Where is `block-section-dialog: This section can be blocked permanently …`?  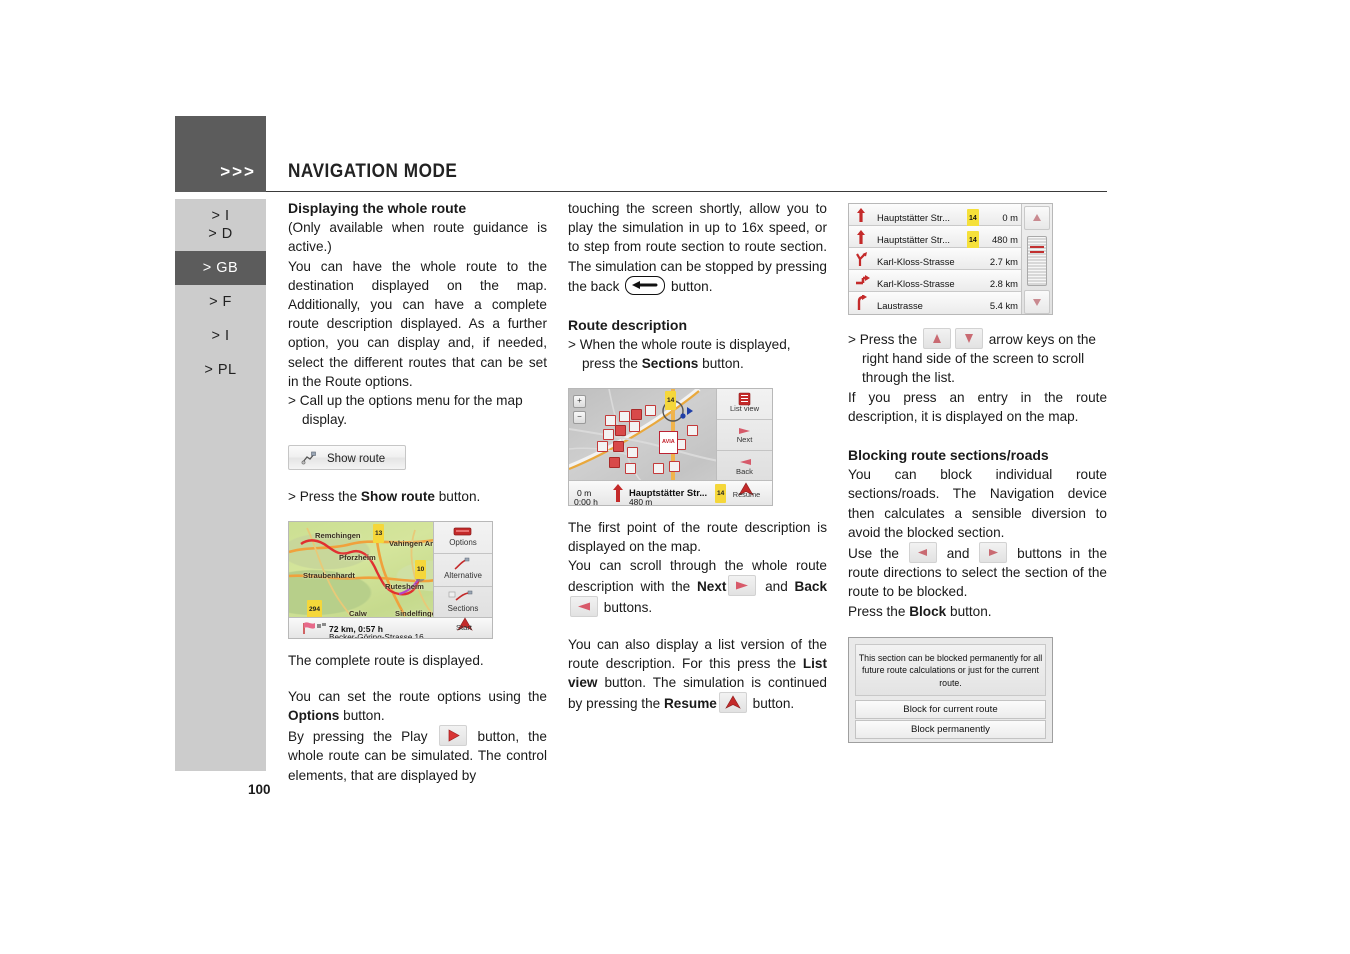
block-section-dialog: This section can be blocked permanently … is located at coordinates (950, 689).